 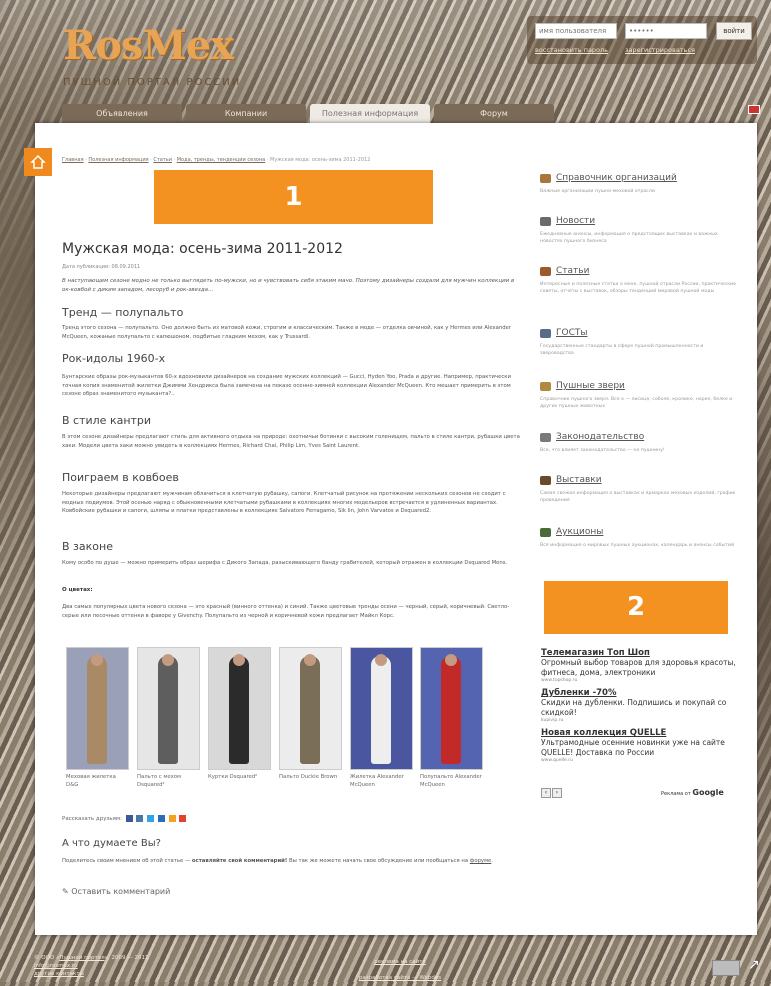 What do you see at coordinates (545, 480) in the screenshot?
I see `exhibition-icon` at bounding box center [545, 480].